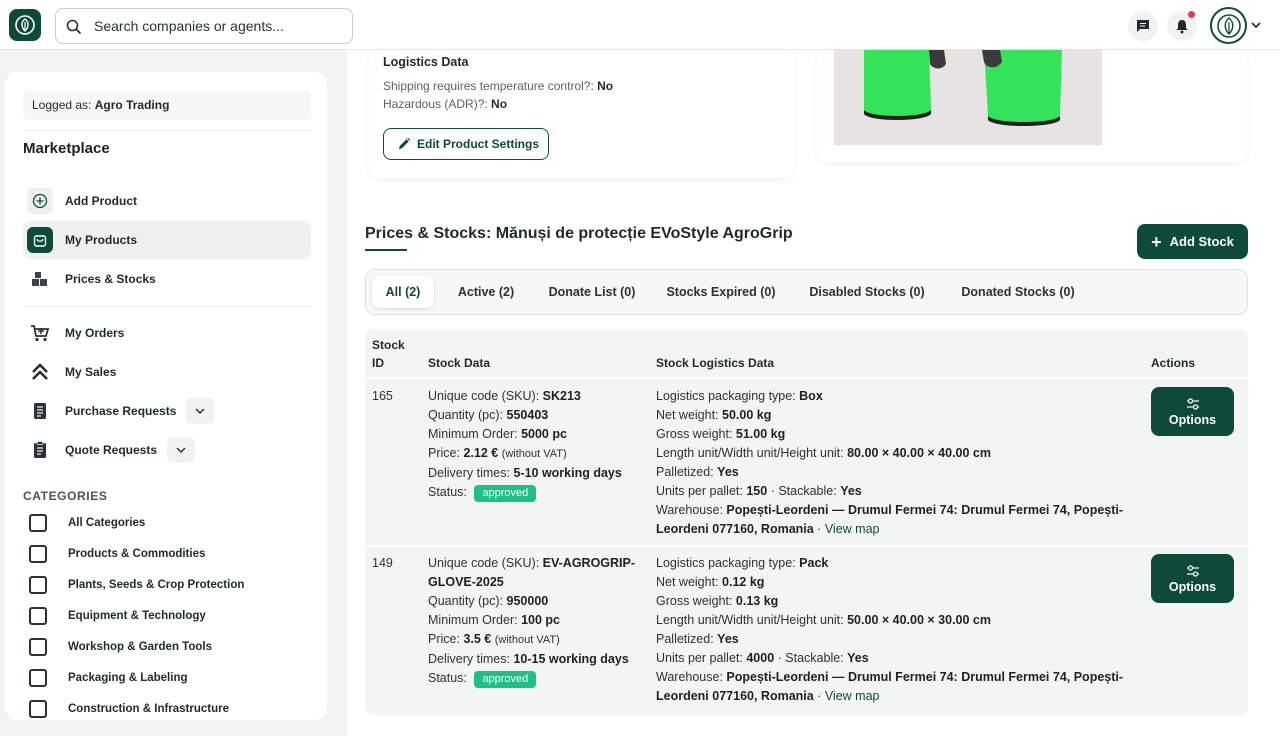 Image resolution: width=1280 pixels, height=736 pixels. I want to click on category-item: Plants, Seeds & Crop Protection, so click(136, 585).